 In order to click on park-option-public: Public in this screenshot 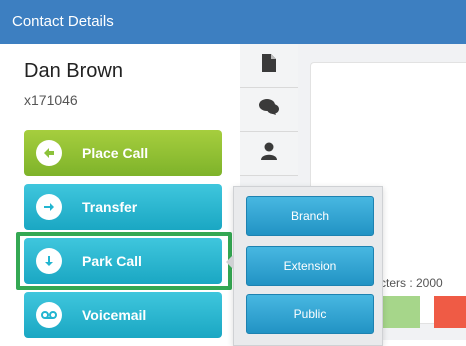, I will do `click(310, 314)`.